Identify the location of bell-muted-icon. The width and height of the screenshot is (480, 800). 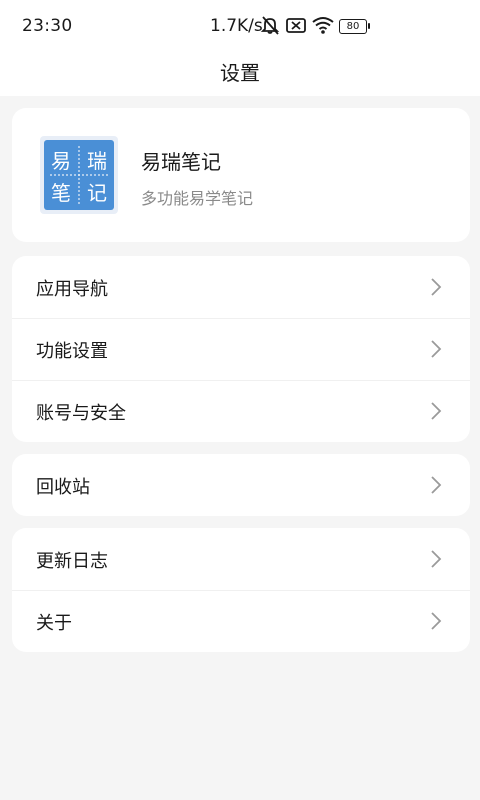
(270, 25).